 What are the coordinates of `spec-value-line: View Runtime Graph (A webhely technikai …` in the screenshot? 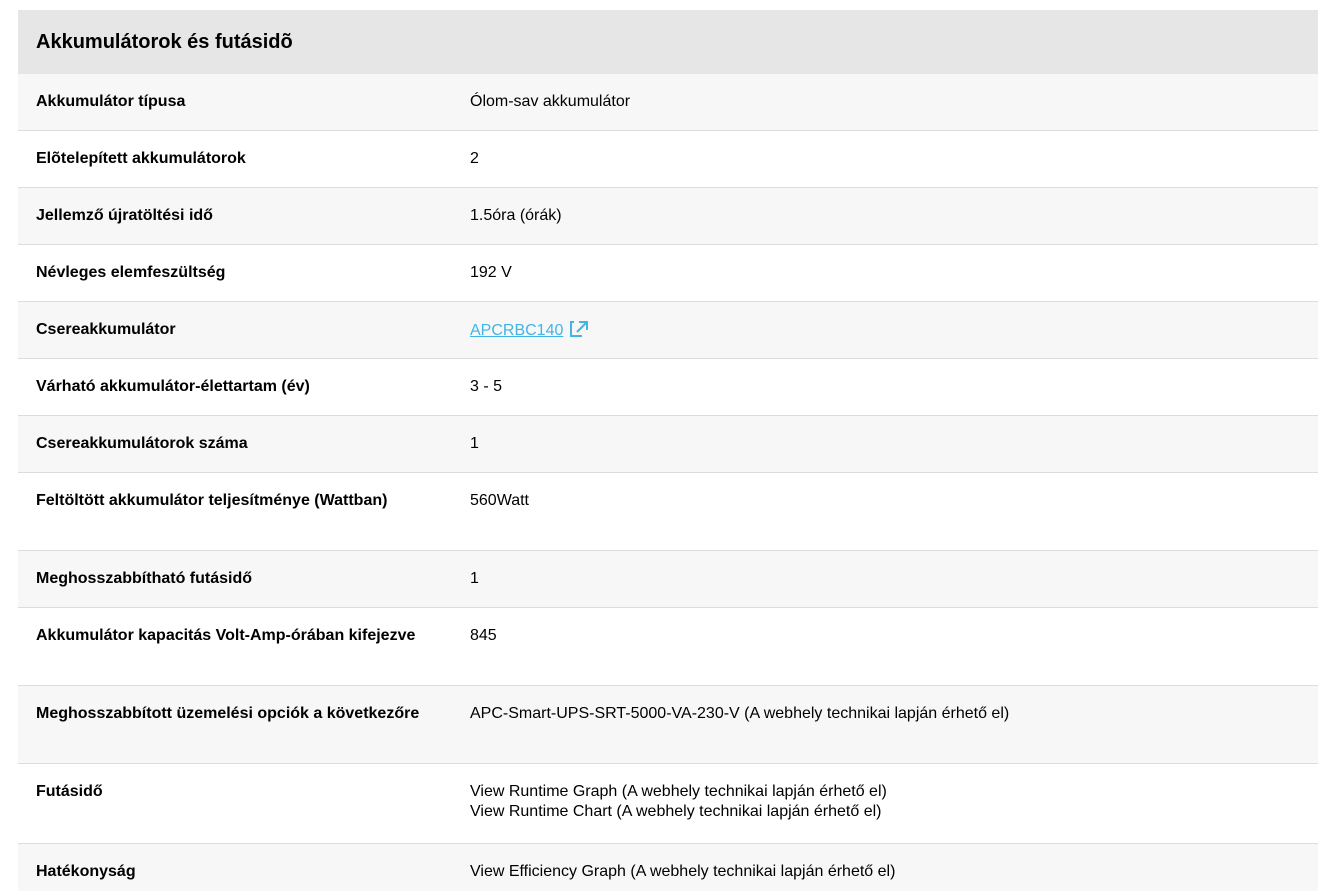 It's located at (678, 791).